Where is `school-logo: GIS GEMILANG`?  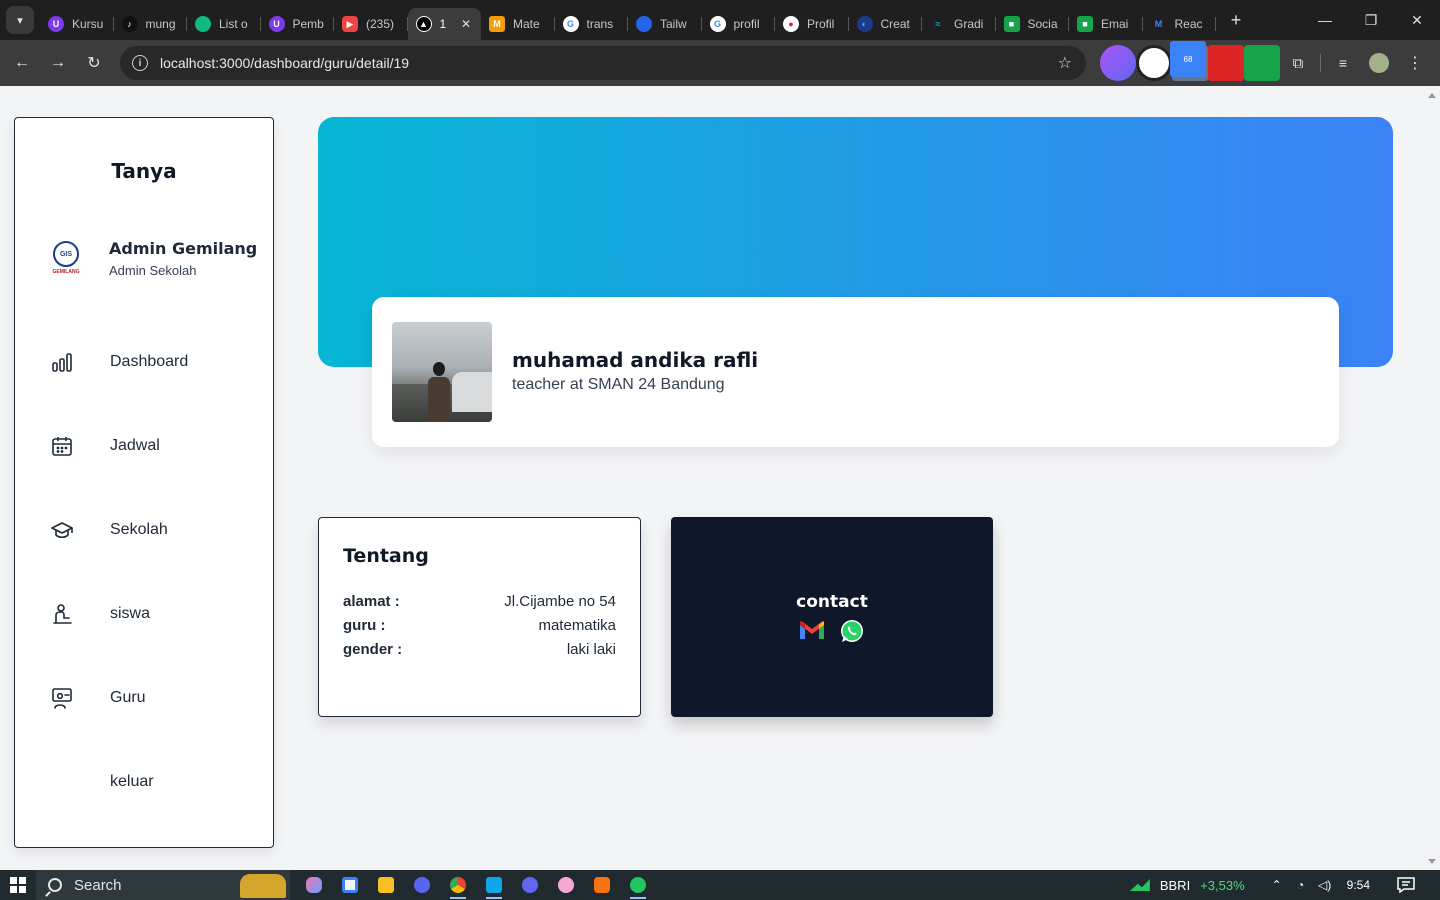
school-logo: GIS GEMILANG is located at coordinates (66, 258).